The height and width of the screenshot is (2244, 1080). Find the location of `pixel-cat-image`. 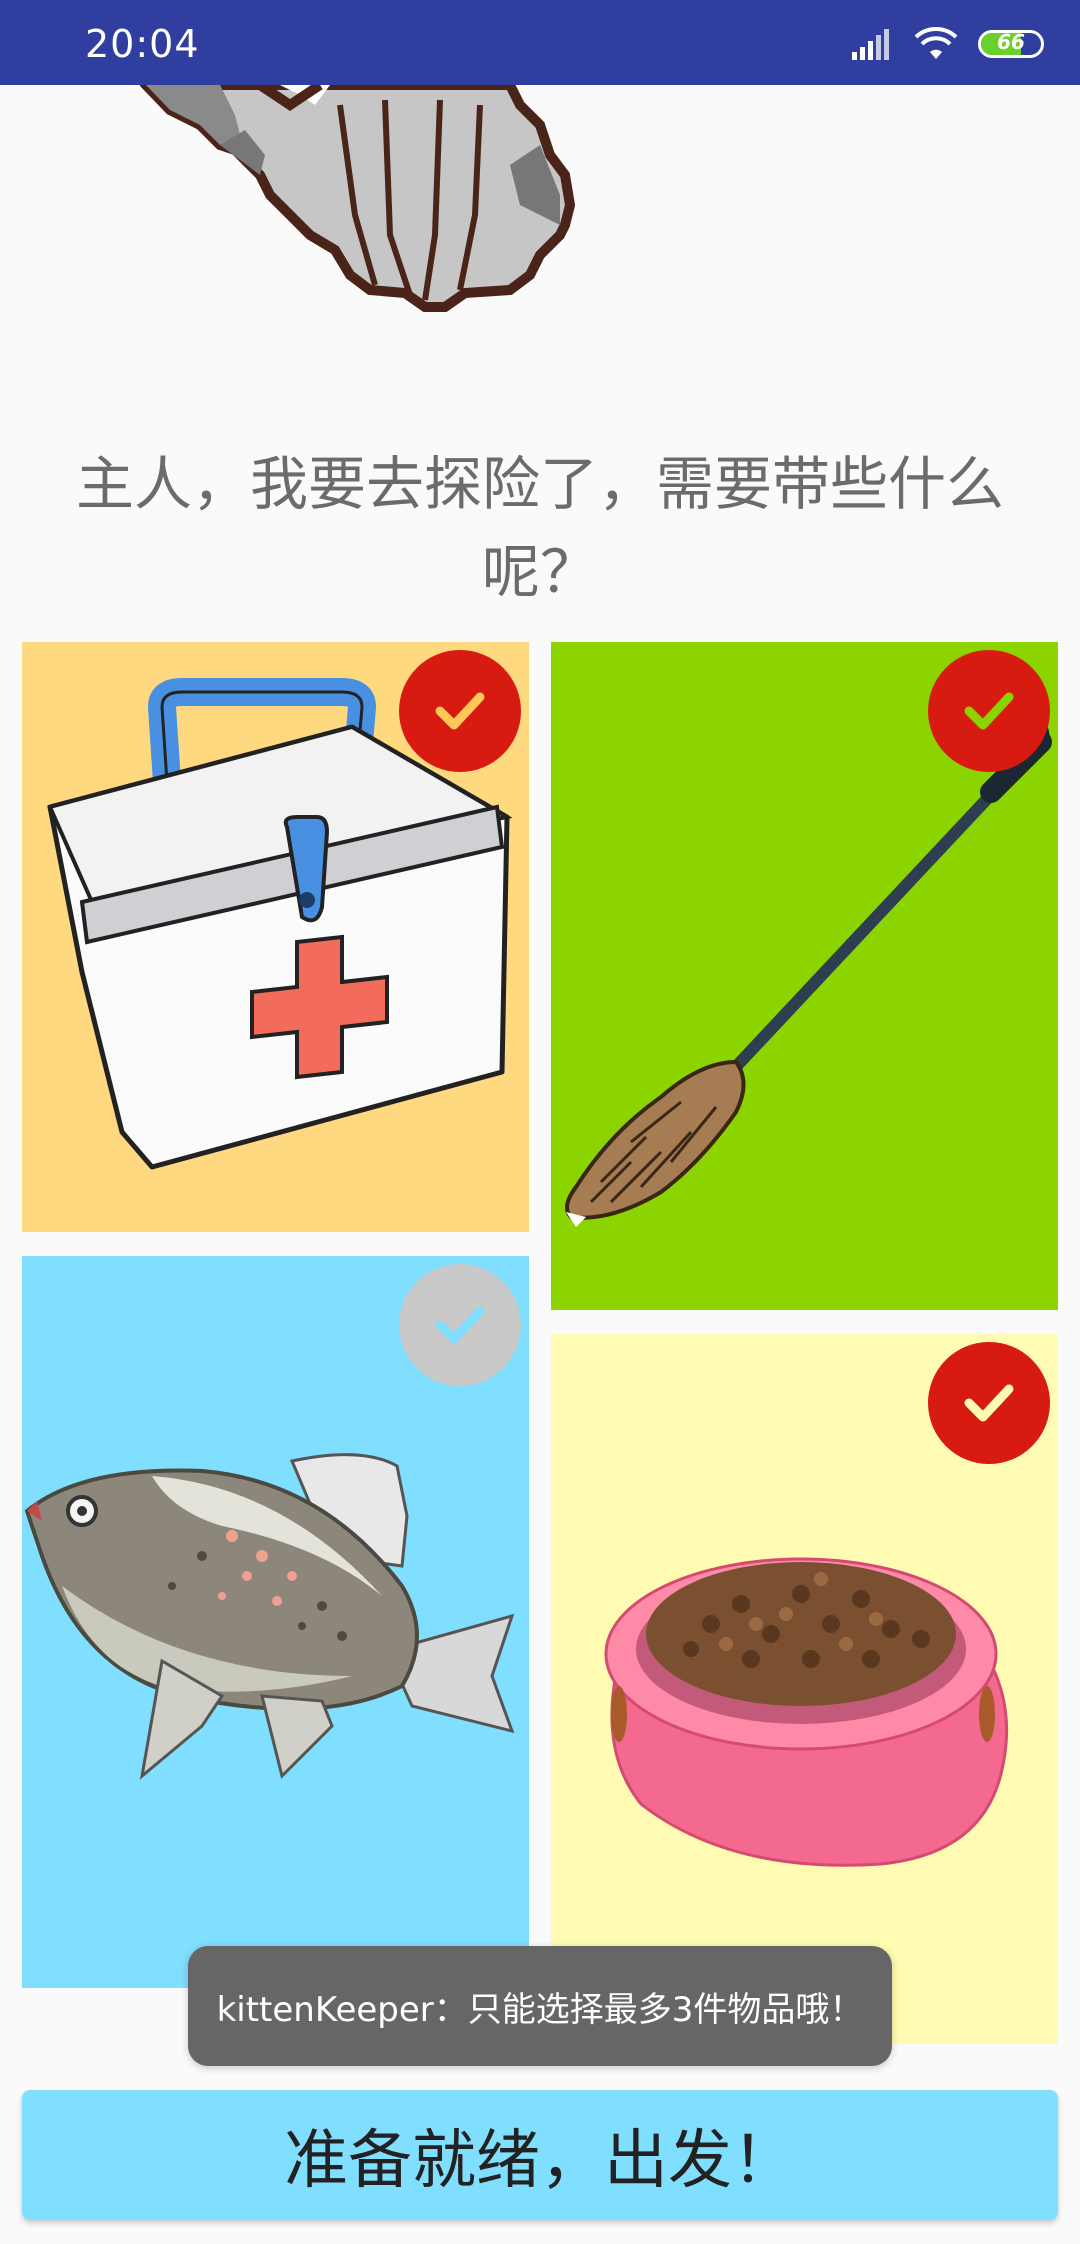

pixel-cat-image is located at coordinates (358, 198).